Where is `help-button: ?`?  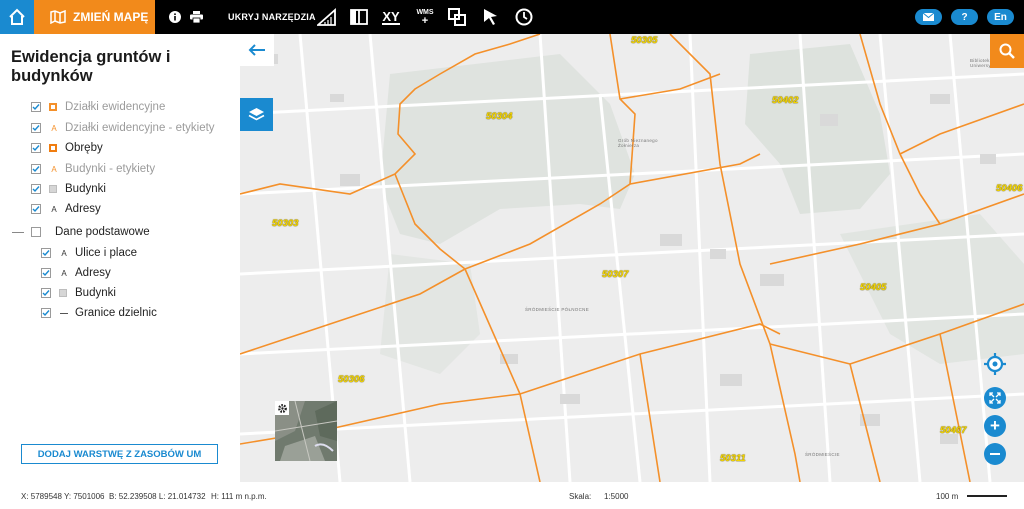
help-button: ? is located at coordinates (964, 17).